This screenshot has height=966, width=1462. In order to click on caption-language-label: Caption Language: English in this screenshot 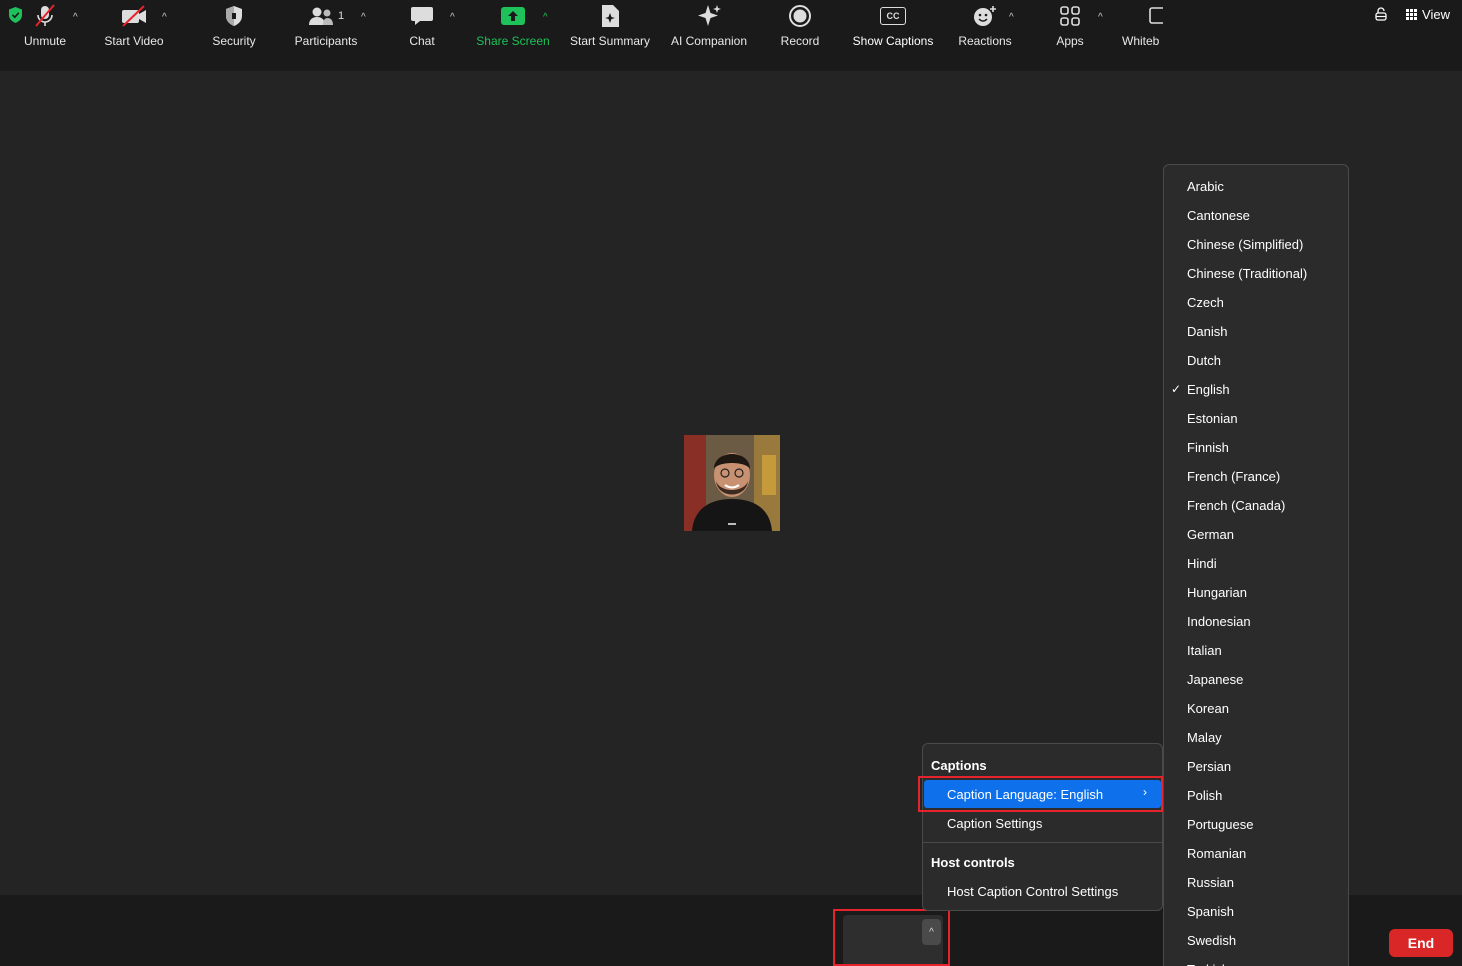, I will do `click(1025, 794)`.